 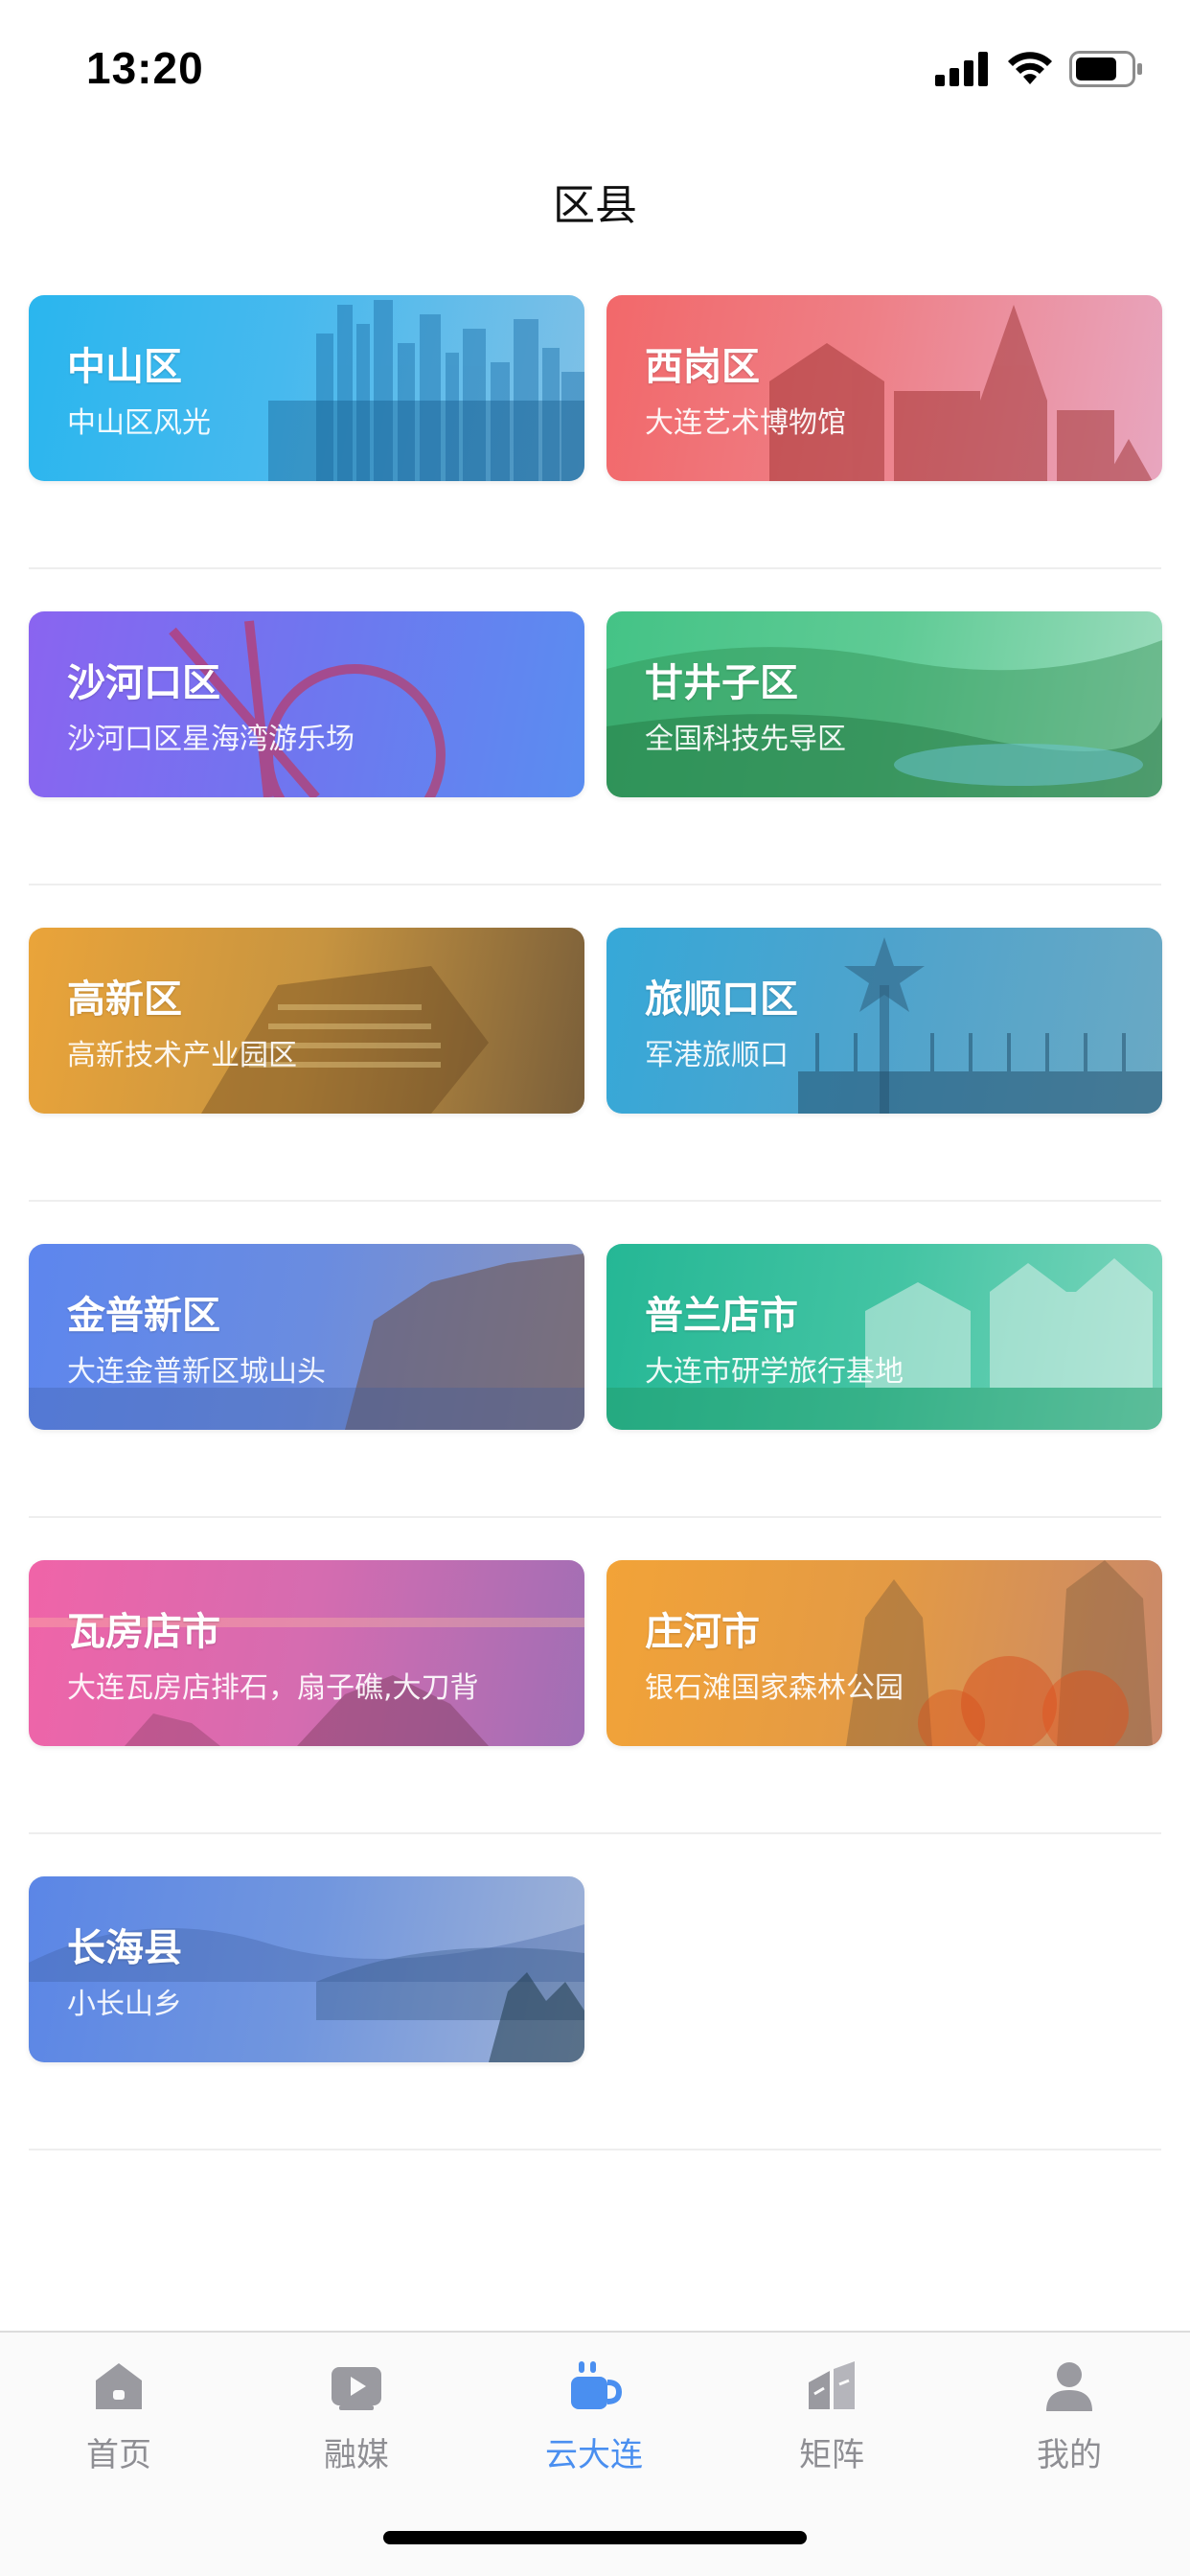 What do you see at coordinates (182, 1055) in the screenshot?
I see `district-subtitle: 高新技术产业园区` at bounding box center [182, 1055].